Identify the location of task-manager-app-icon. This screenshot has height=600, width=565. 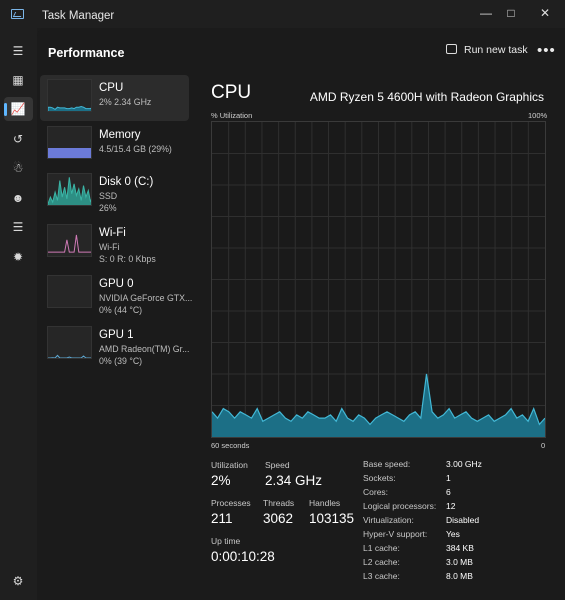
(17, 14).